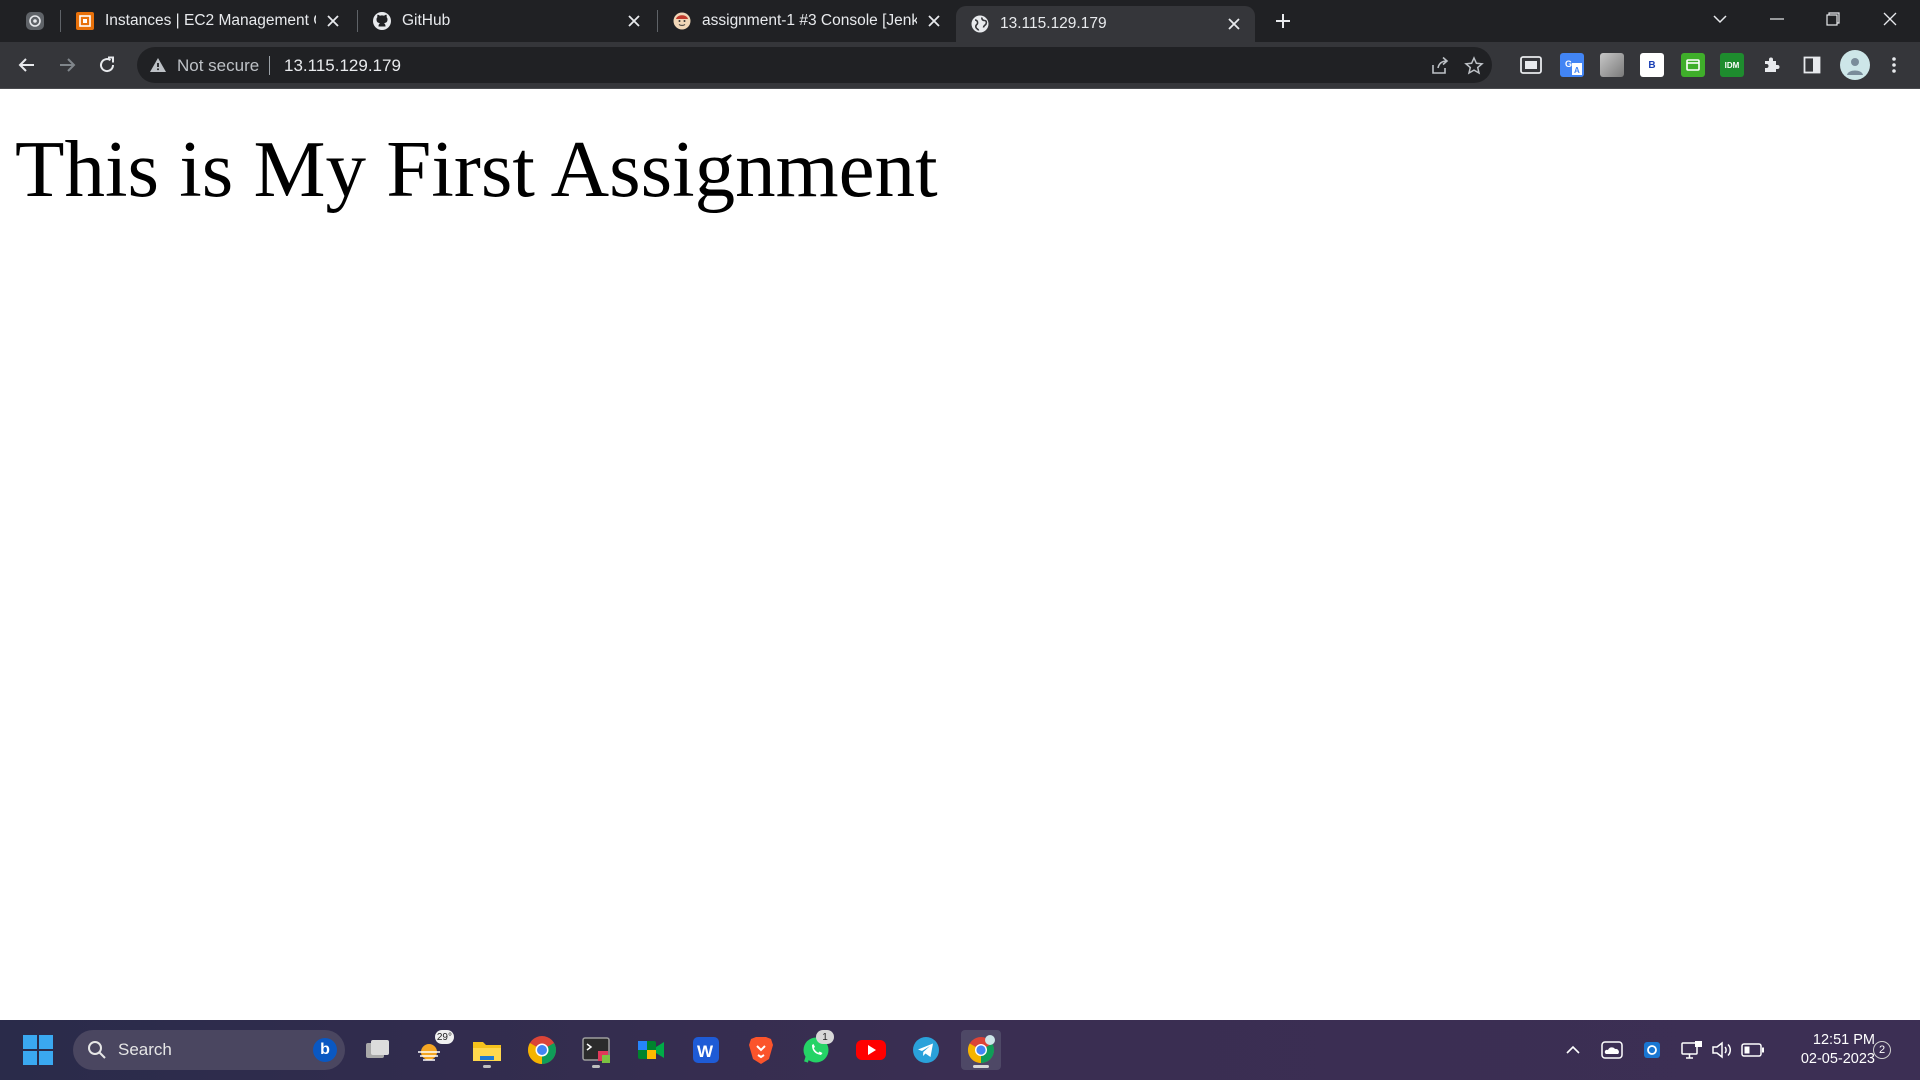 The image size is (1920, 1080). I want to click on windows-taskbar: Search b 29° W 1 12:51 PM 02-05-2023 2, so click(960, 1050).